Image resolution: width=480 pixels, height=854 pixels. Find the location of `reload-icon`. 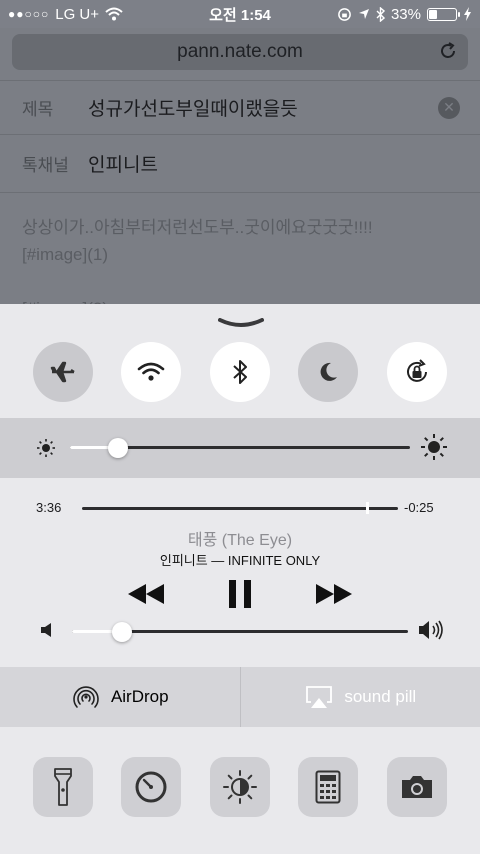

reload-icon is located at coordinates (448, 51).